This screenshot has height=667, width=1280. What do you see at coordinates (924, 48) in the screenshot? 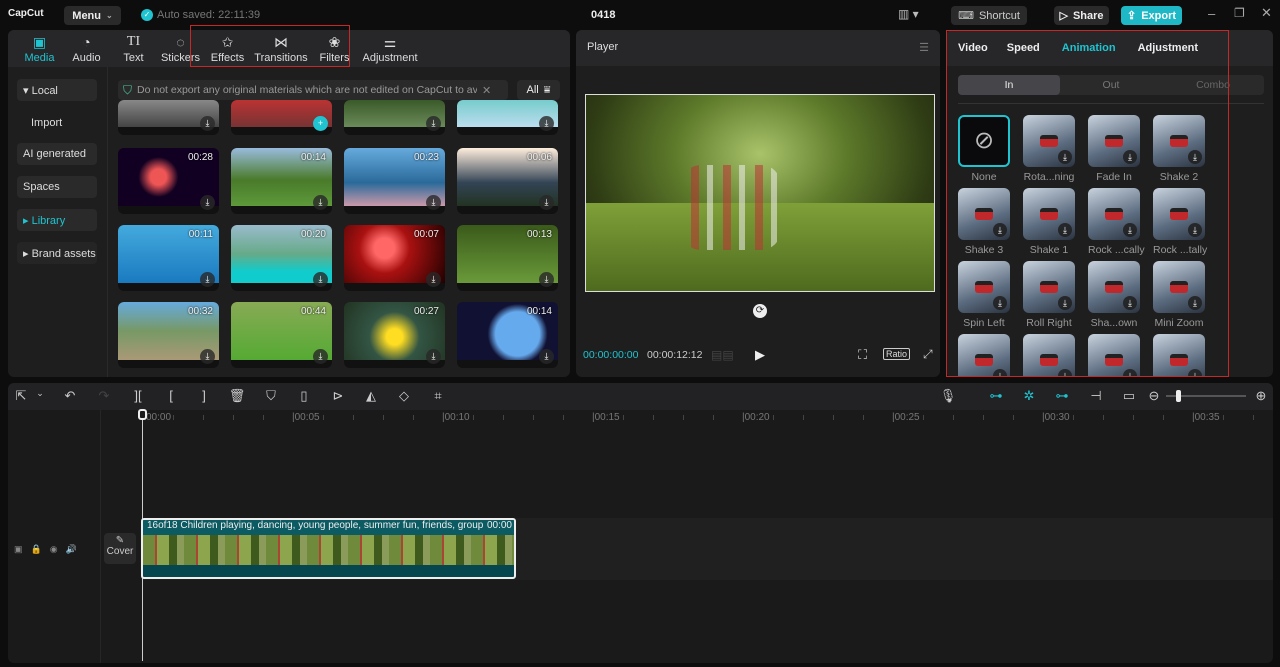
I see `player-menu-icon: ☰` at bounding box center [924, 48].